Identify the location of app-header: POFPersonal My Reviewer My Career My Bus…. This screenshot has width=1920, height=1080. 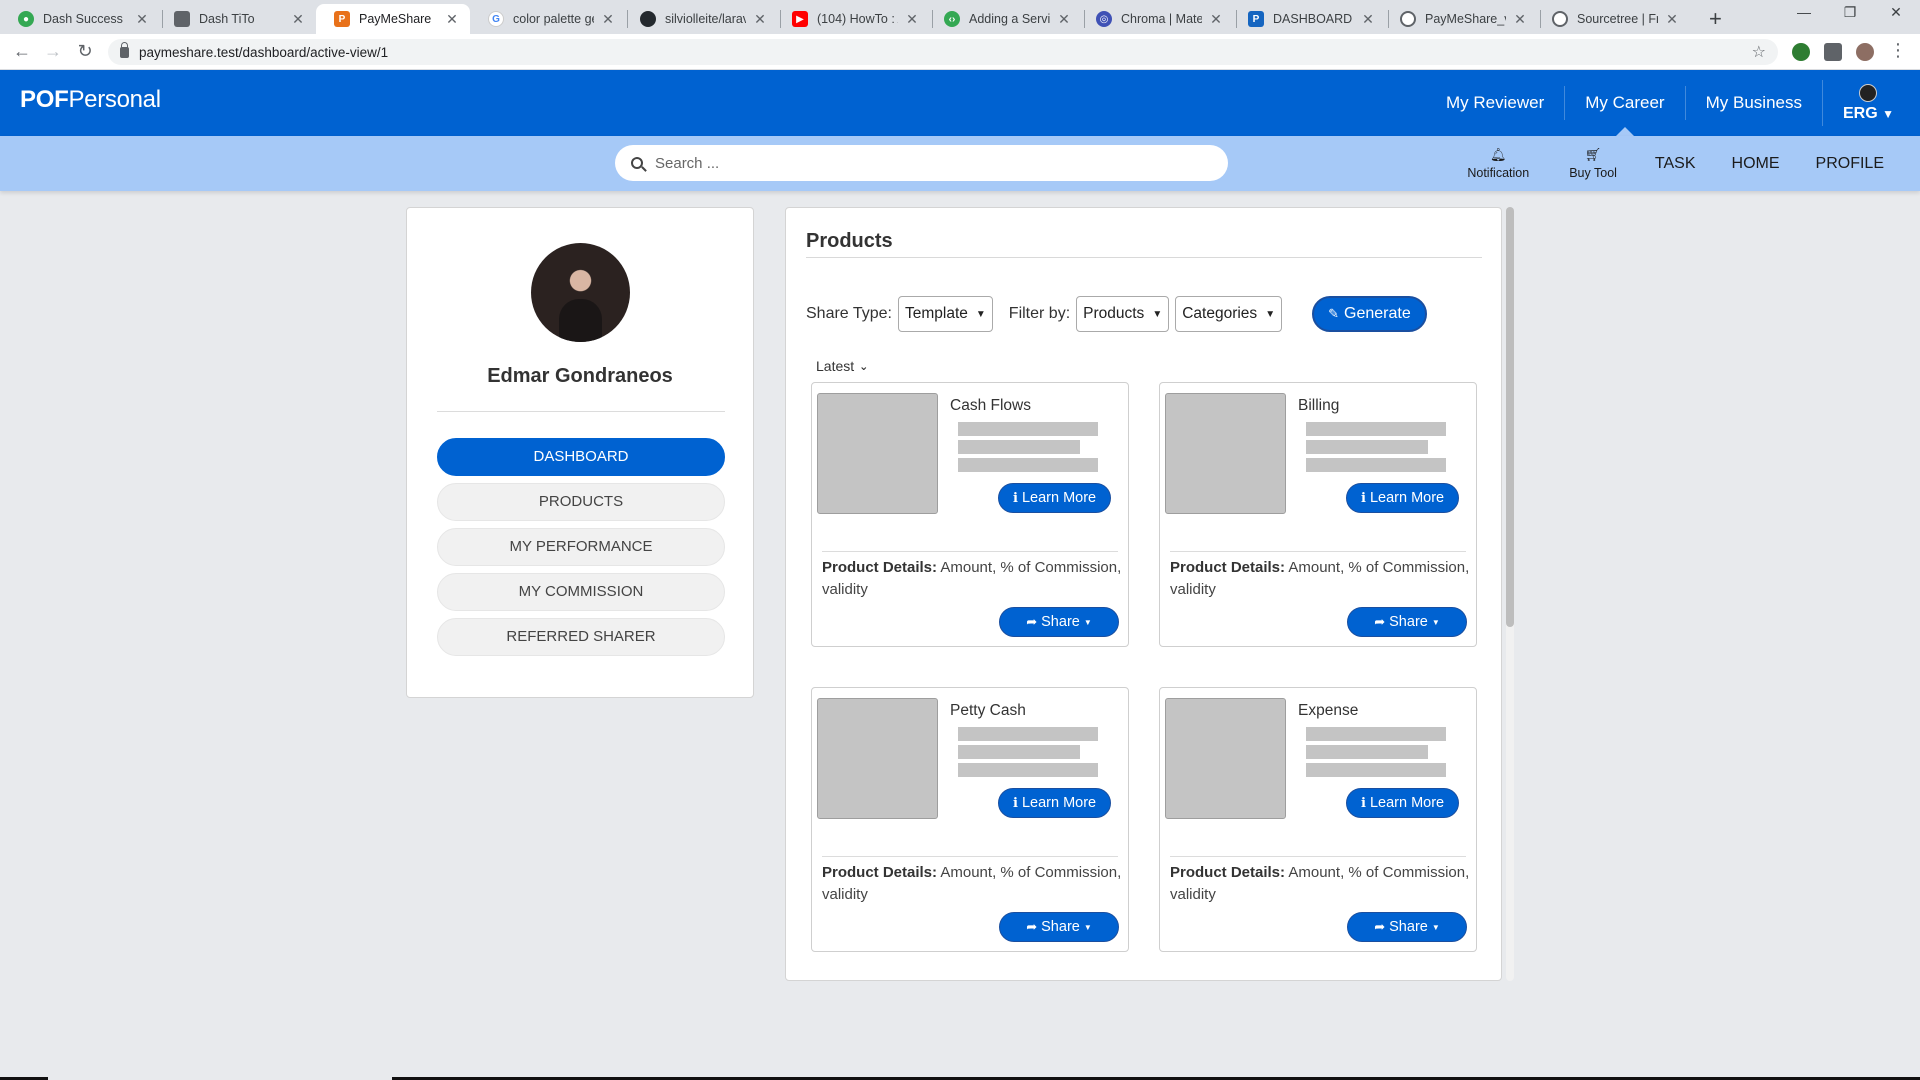
(960, 103).